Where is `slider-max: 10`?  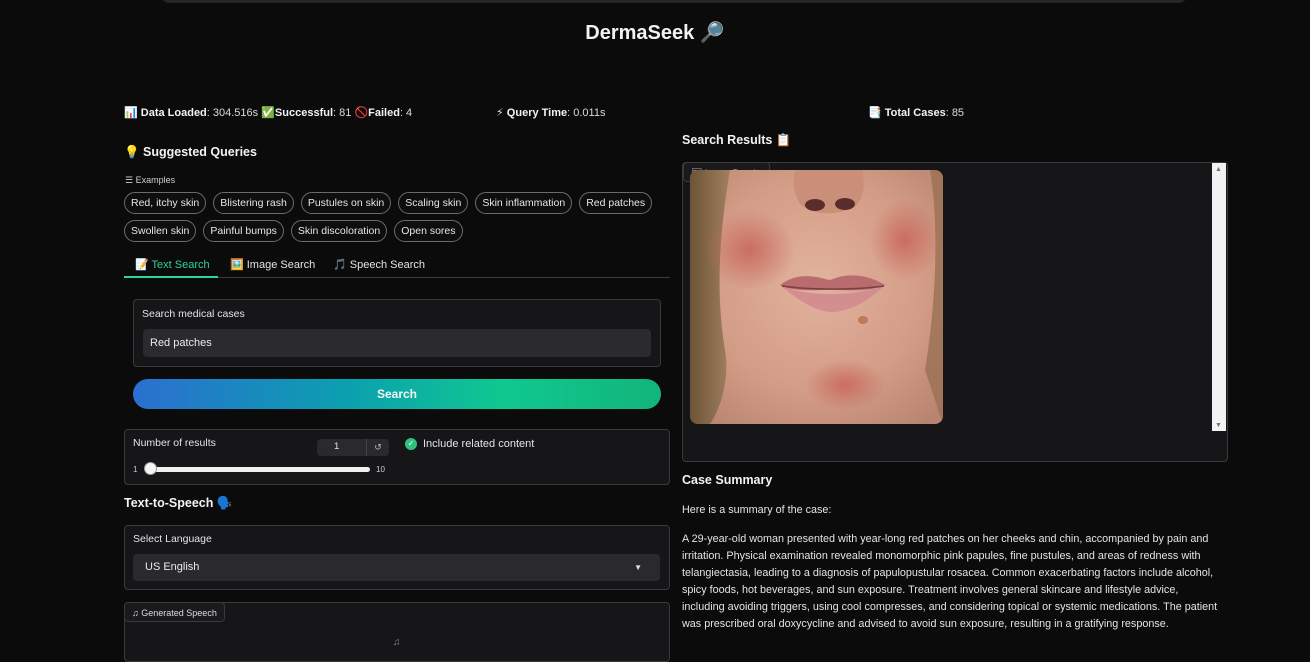 slider-max: 10 is located at coordinates (380, 469).